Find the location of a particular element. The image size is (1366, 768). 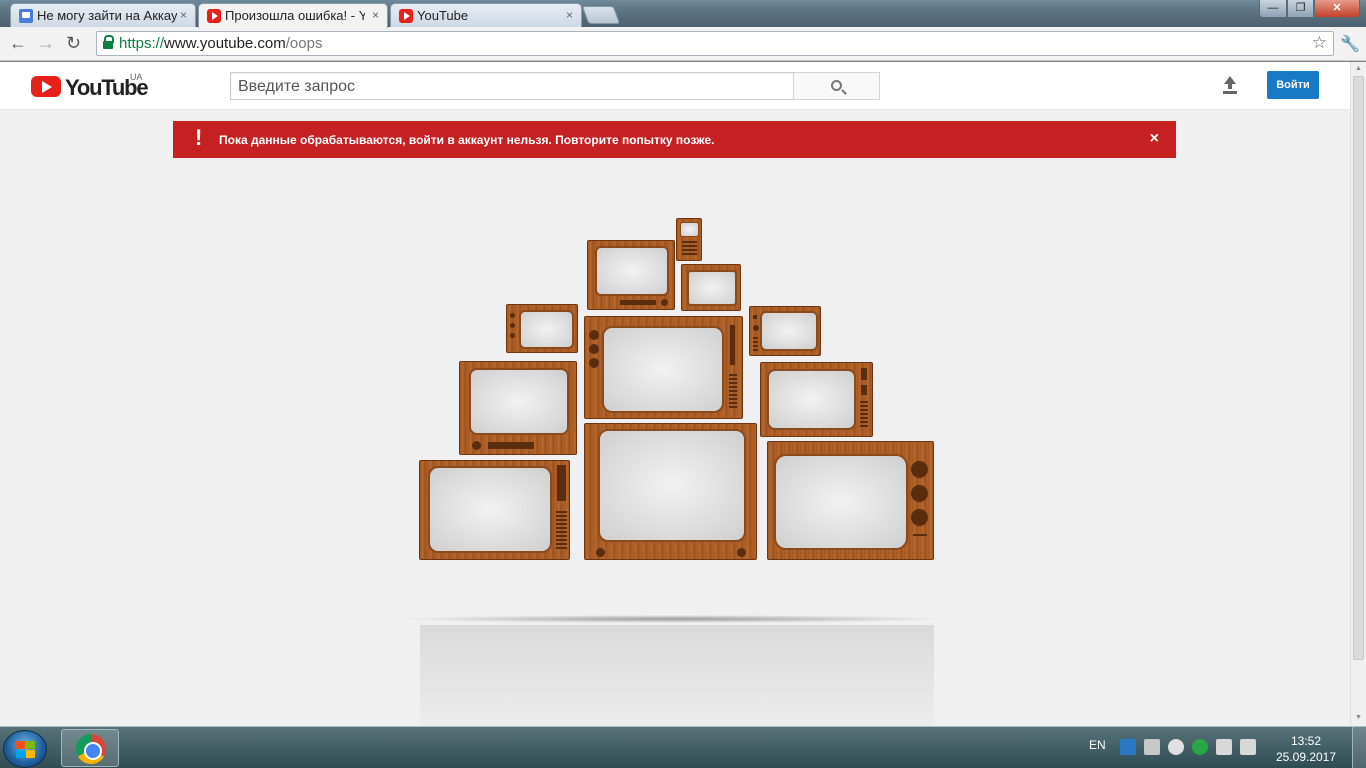

tv-reflection is located at coordinates (677, 675).